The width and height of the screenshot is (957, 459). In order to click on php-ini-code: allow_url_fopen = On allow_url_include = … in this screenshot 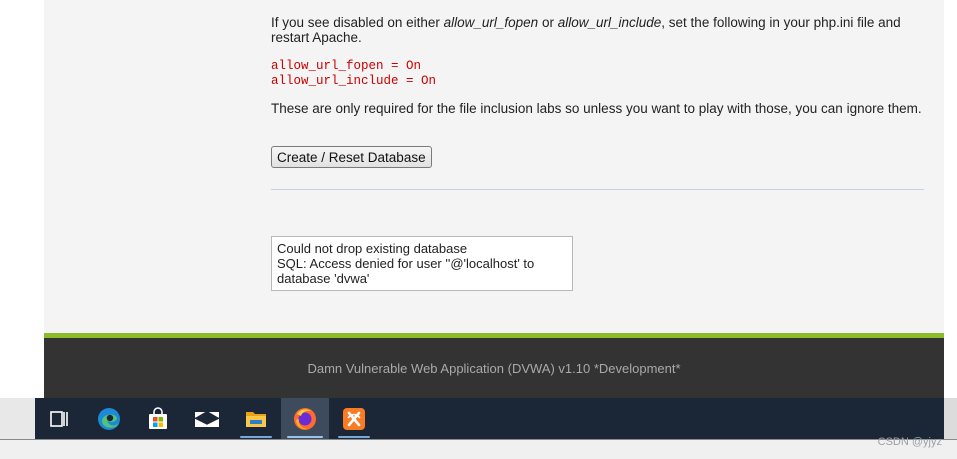, I will do `click(353, 74)`.